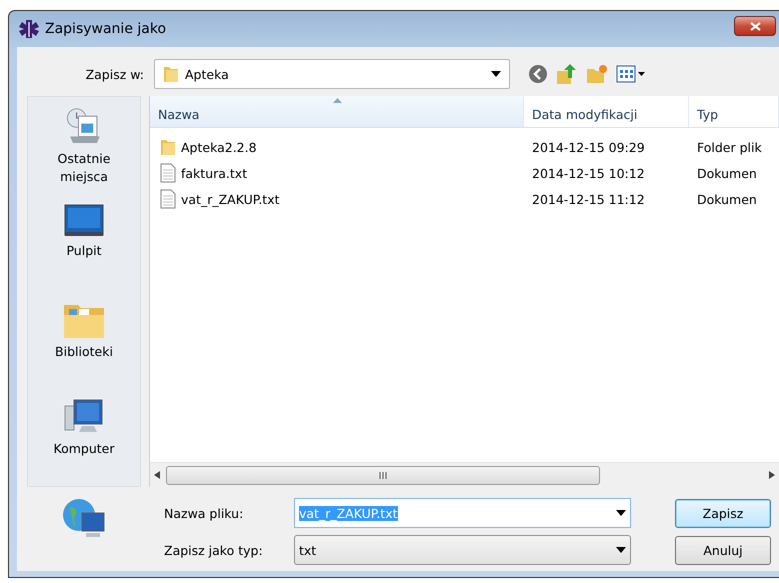 The width and height of the screenshot is (779, 583). I want to click on file-type-label: Zapisz jako typ:, so click(214, 550).